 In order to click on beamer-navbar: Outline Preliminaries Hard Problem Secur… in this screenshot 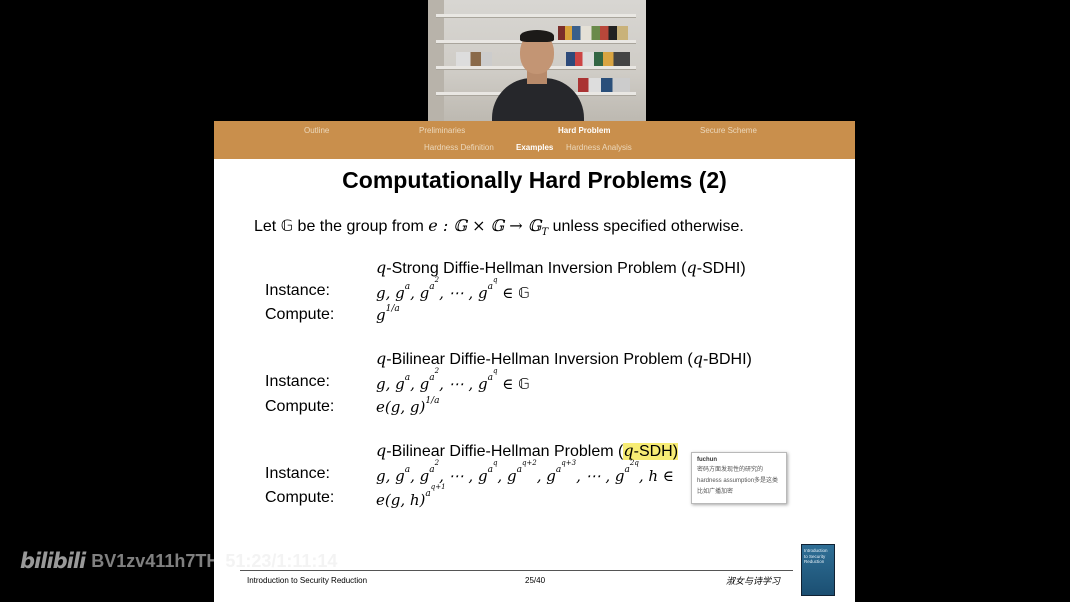, I will do `click(534, 140)`.